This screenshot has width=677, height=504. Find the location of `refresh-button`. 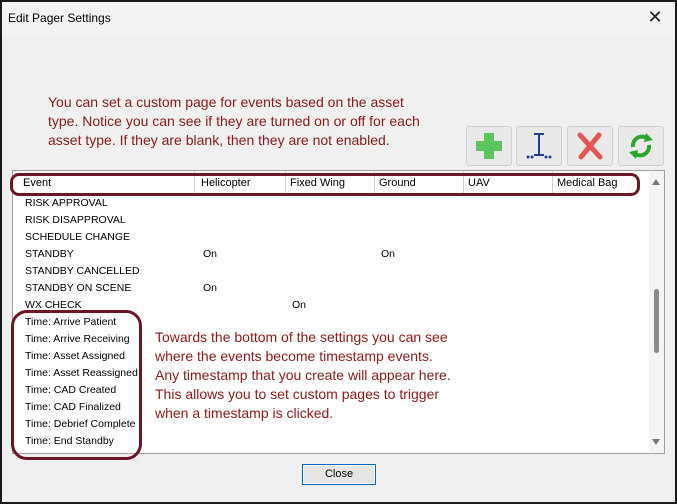

refresh-button is located at coordinates (641, 146).